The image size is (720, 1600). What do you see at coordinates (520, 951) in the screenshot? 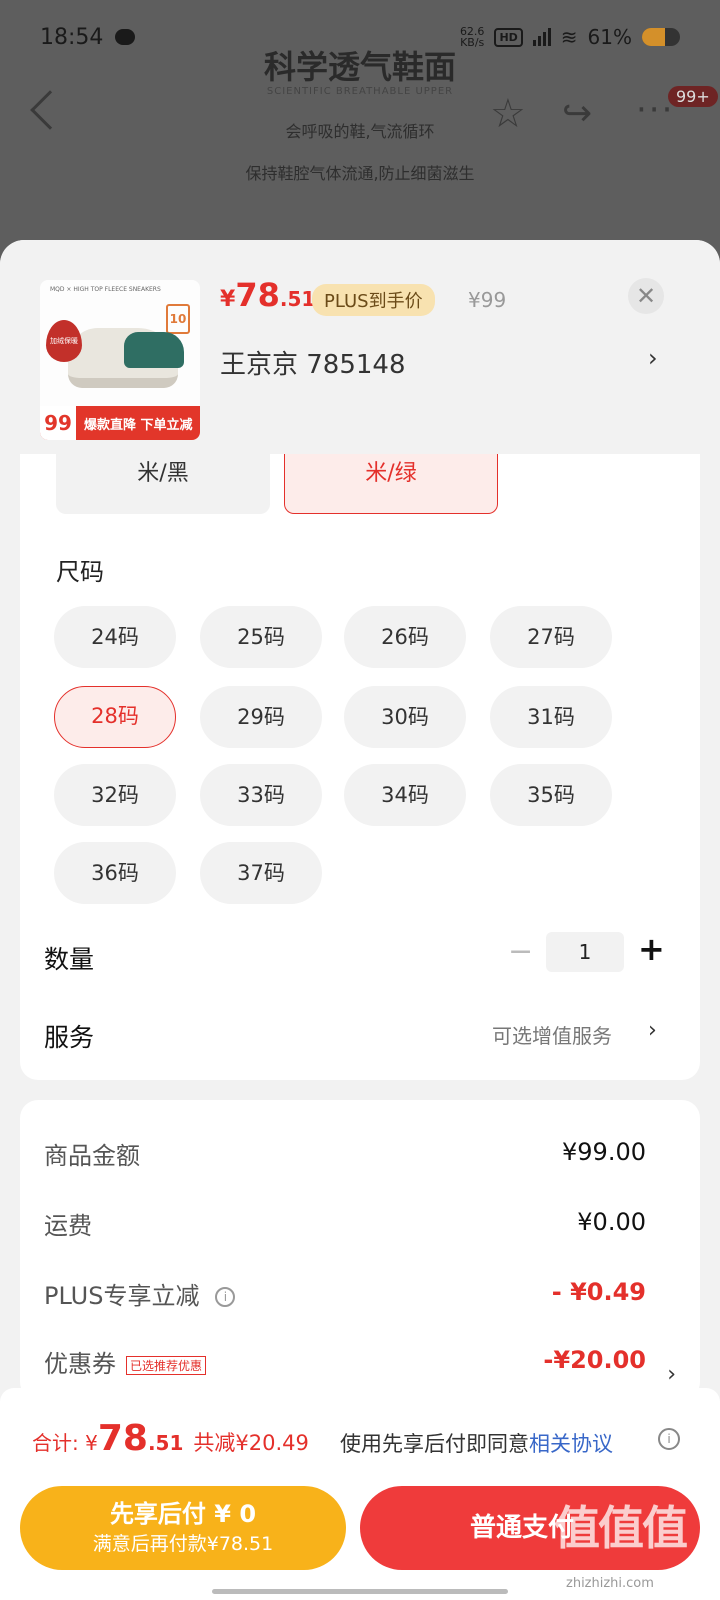
I see `quantity-minus-button: −` at bounding box center [520, 951].